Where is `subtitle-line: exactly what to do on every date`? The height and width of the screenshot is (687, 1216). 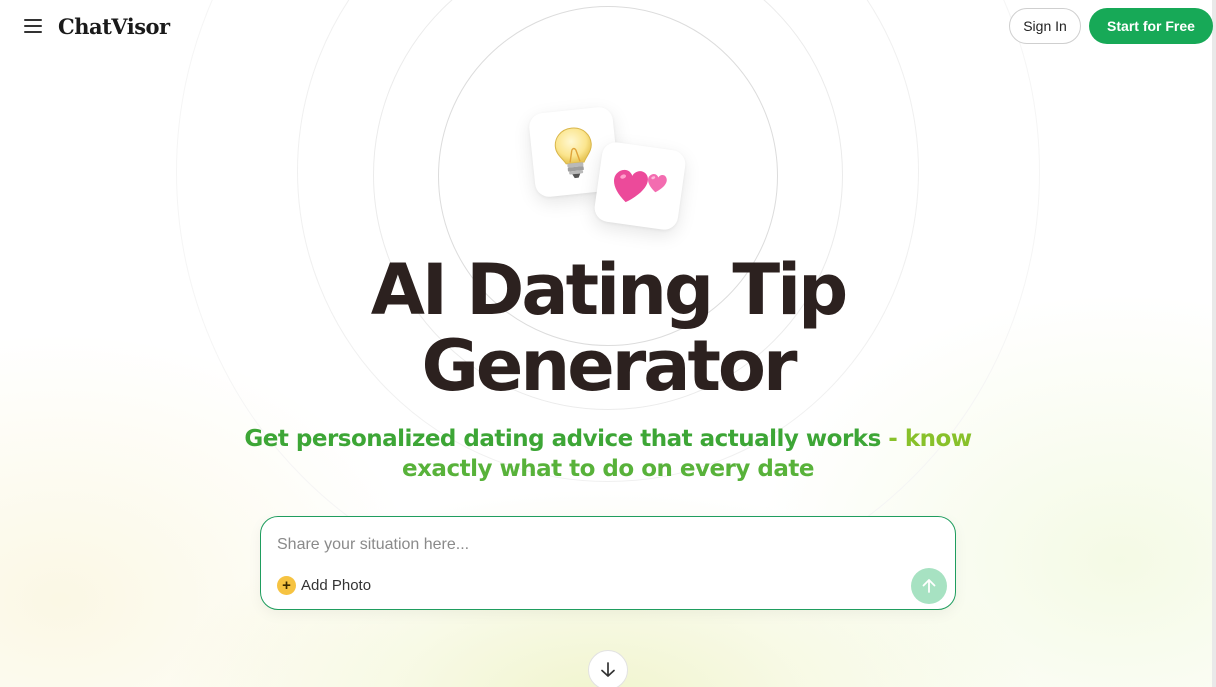 subtitle-line: exactly what to do on every date is located at coordinates (608, 469).